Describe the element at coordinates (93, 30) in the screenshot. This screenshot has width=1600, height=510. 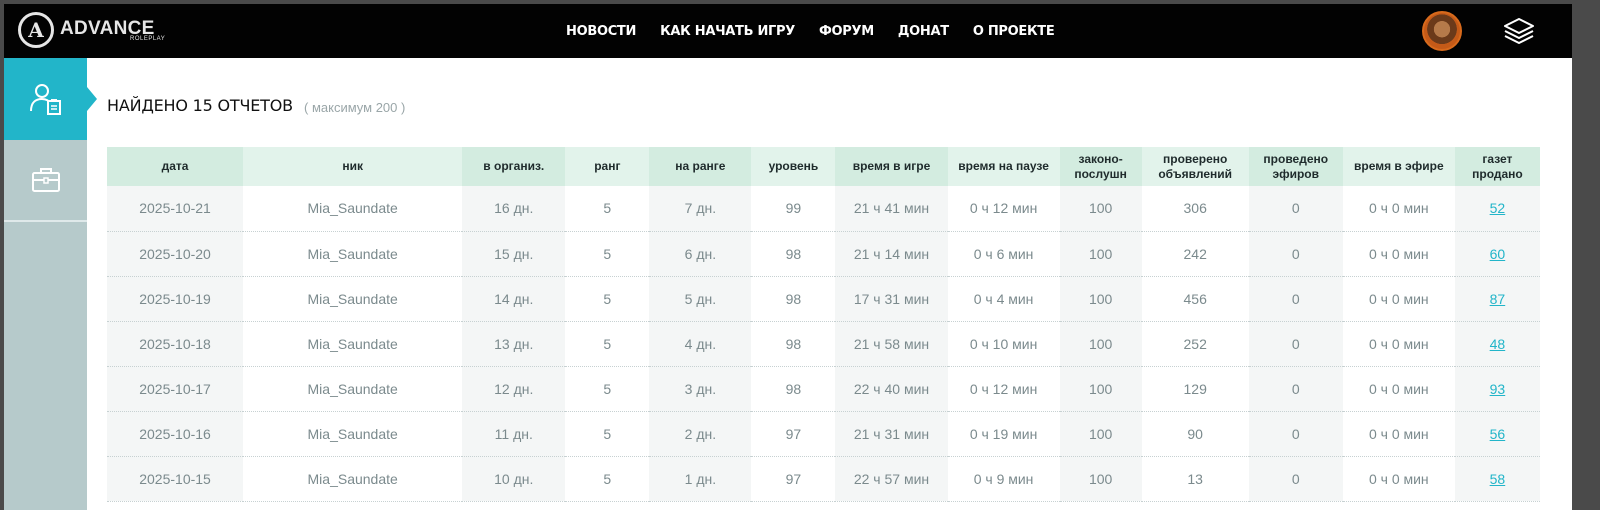
I see `logo: A ADVANCE ROLEPLAY` at that location.